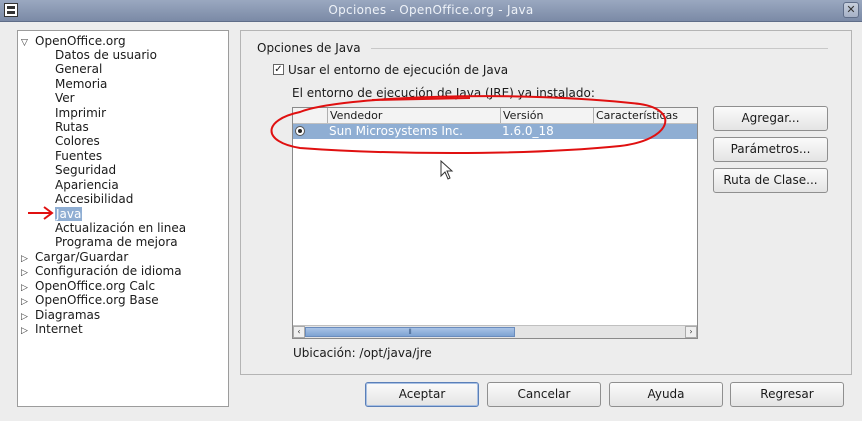 The height and width of the screenshot is (421, 862). What do you see at coordinates (88, 286) in the screenshot?
I see `tree-item-calc: ▷ OpenOffice.org Calc` at bounding box center [88, 286].